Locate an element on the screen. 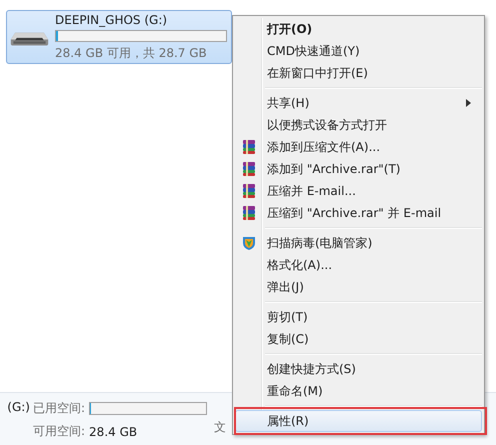 The width and height of the screenshot is (496, 445). menu-item: 在新窗口中打开(E) is located at coordinates (358, 73).